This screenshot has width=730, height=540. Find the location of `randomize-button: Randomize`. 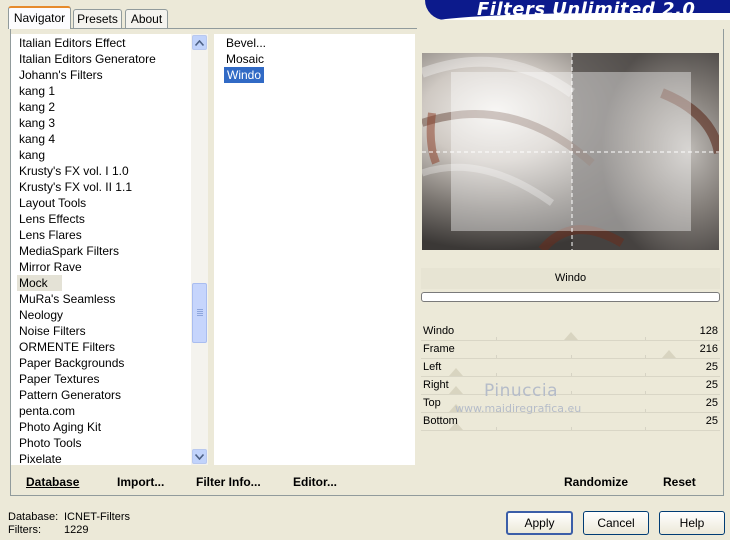

randomize-button: Randomize is located at coordinates (596, 482).